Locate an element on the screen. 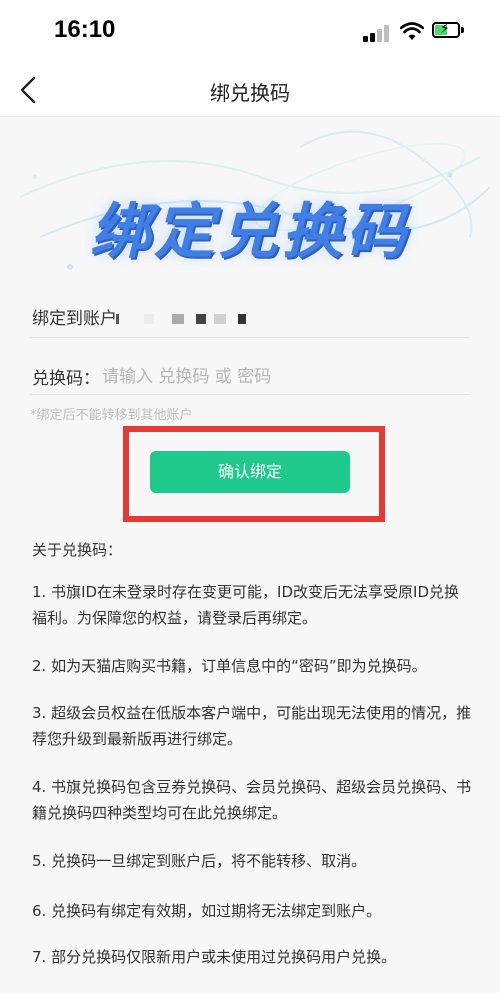 The width and height of the screenshot is (500, 993). battery-tip is located at coordinates (462, 30).